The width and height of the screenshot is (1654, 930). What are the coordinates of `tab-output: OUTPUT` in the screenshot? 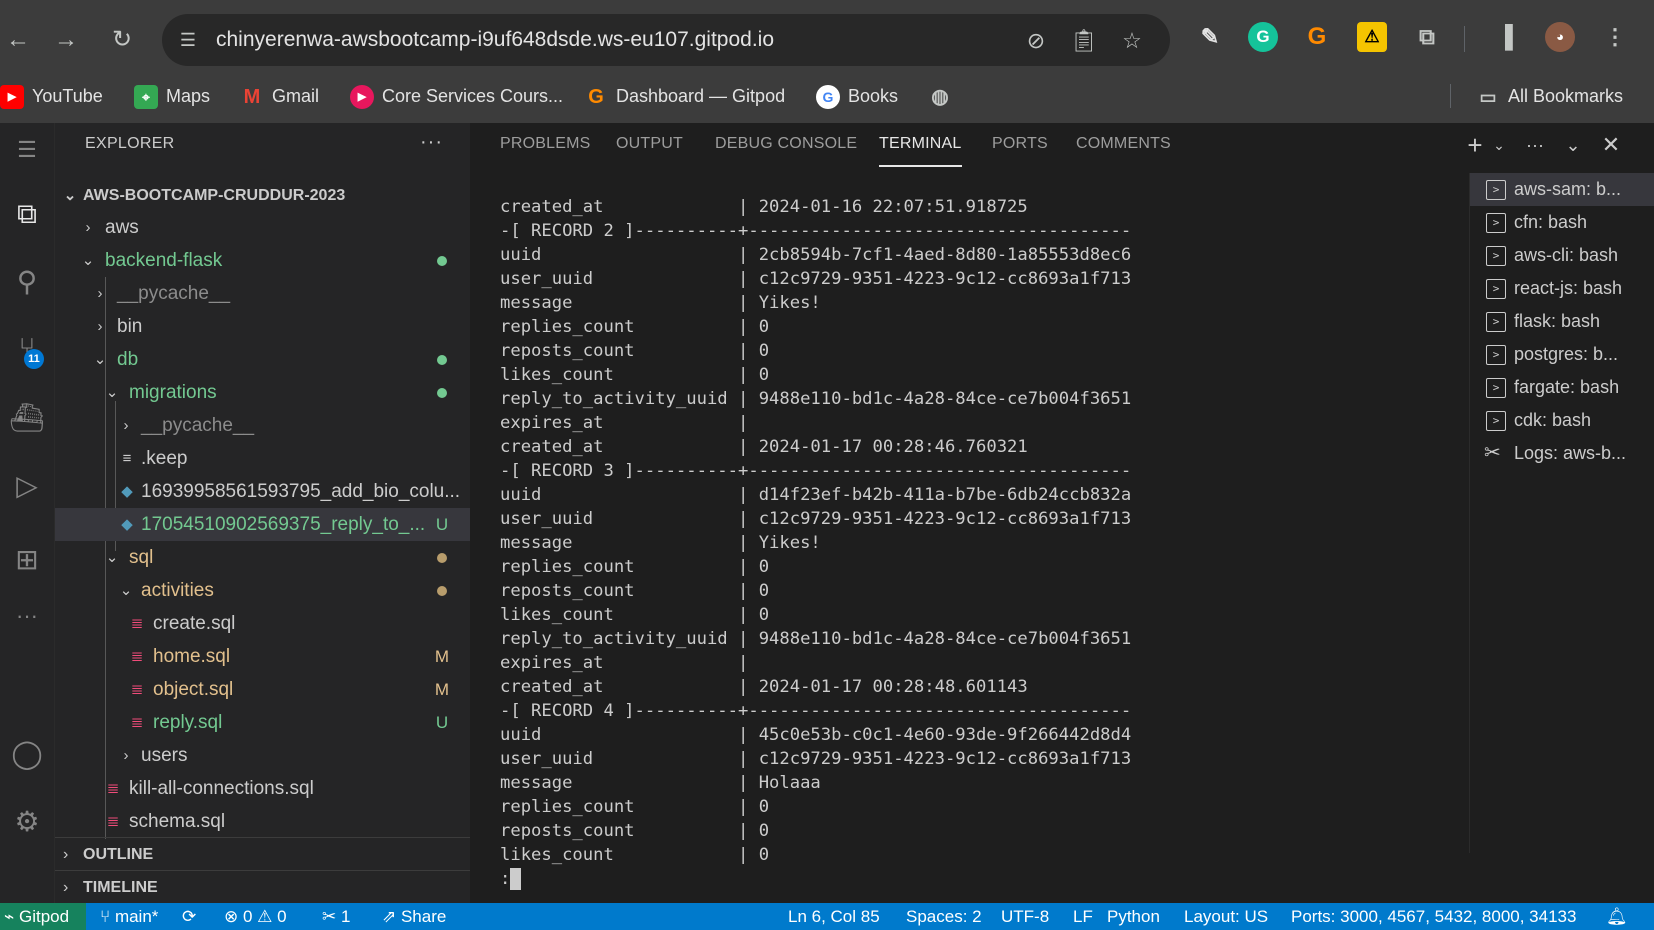 It's located at (649, 144).